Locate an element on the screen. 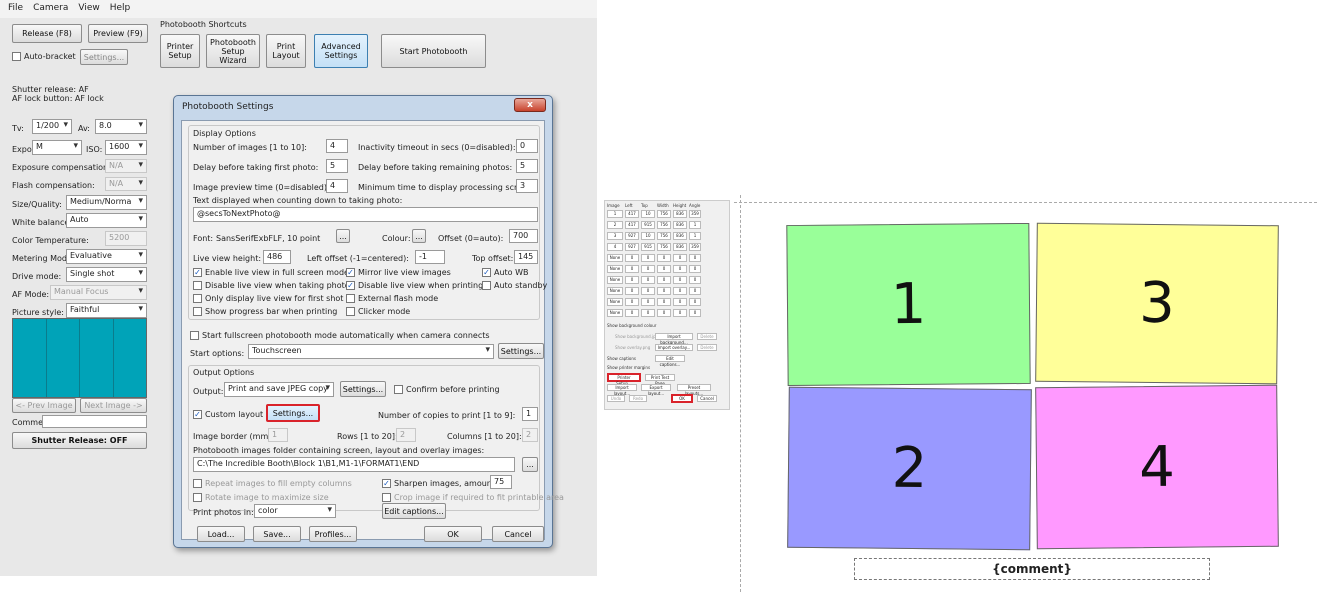  external-flash-checkbox: External flash mode is located at coordinates (392, 298).